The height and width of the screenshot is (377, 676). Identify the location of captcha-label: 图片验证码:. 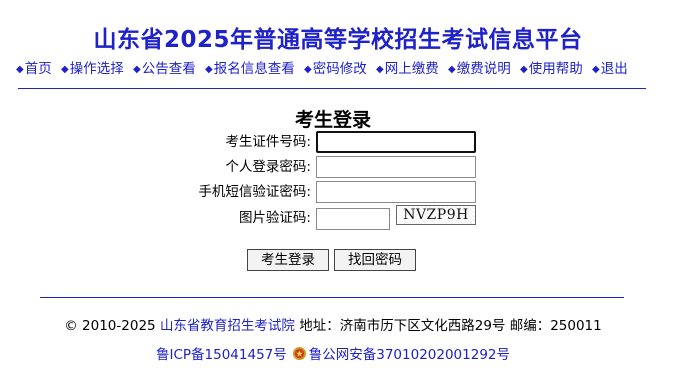
(274, 218).